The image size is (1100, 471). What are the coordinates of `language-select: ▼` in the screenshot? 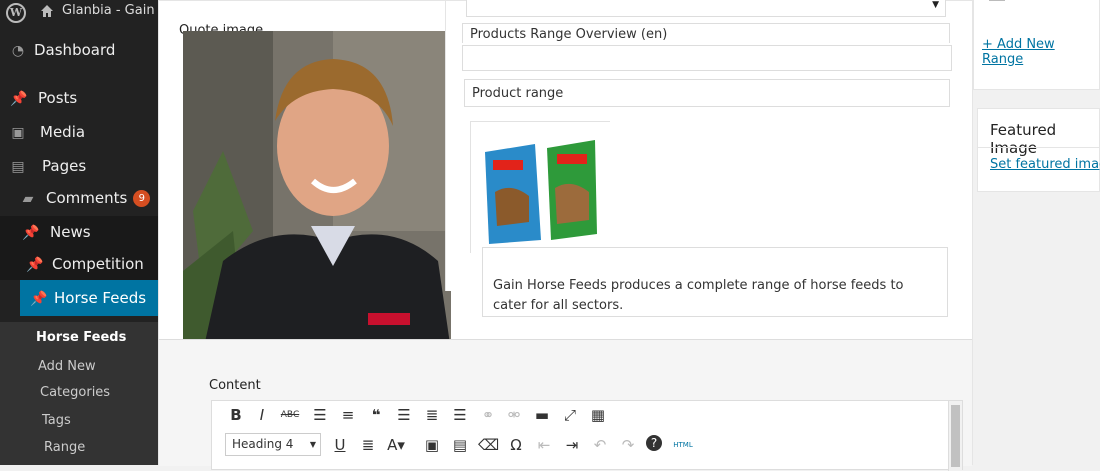 It's located at (706, 8).